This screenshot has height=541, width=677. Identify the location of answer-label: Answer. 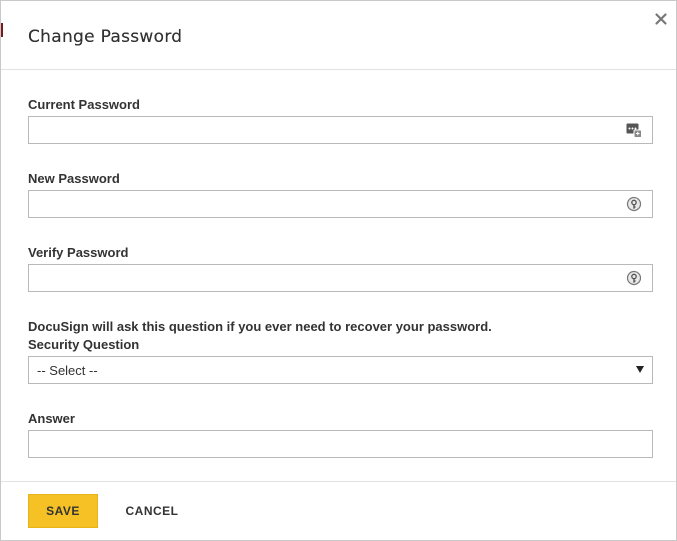
(51, 418).